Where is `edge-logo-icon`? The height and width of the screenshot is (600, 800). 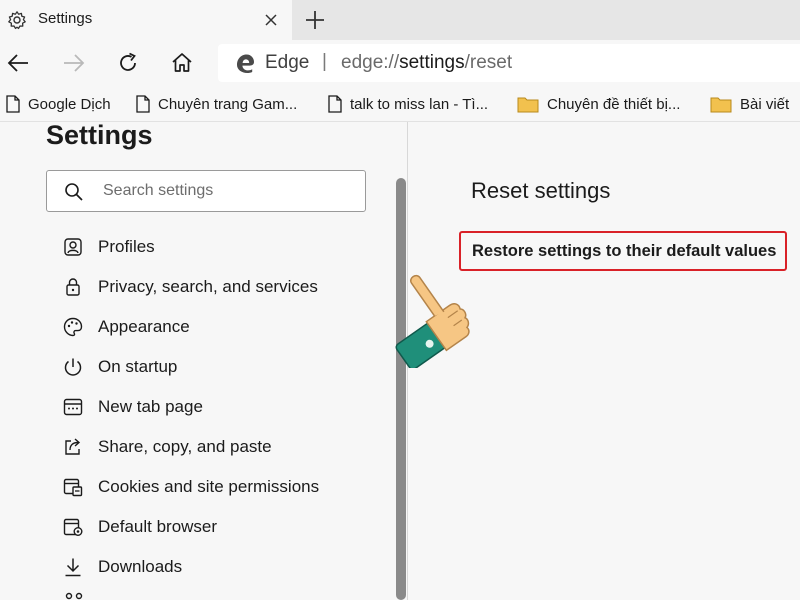
edge-logo-icon is located at coordinates (245, 63).